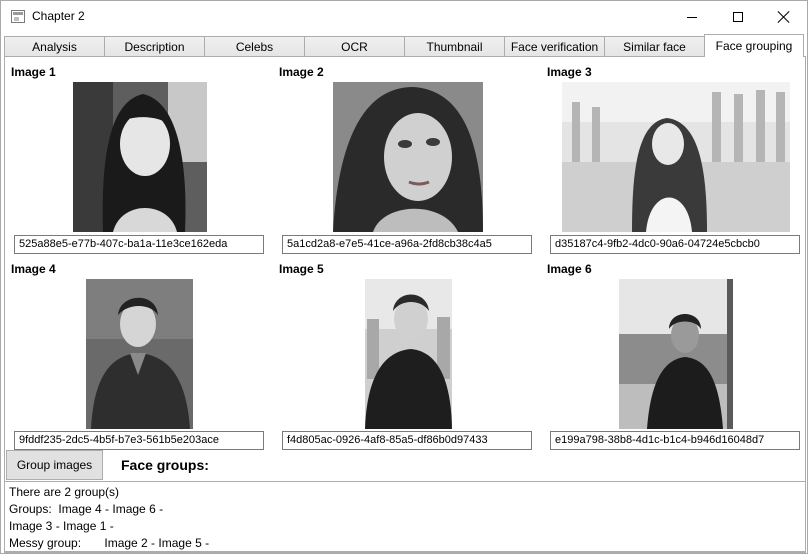 The width and height of the screenshot is (808, 554). I want to click on image-2-label: Image 2, so click(301, 72).